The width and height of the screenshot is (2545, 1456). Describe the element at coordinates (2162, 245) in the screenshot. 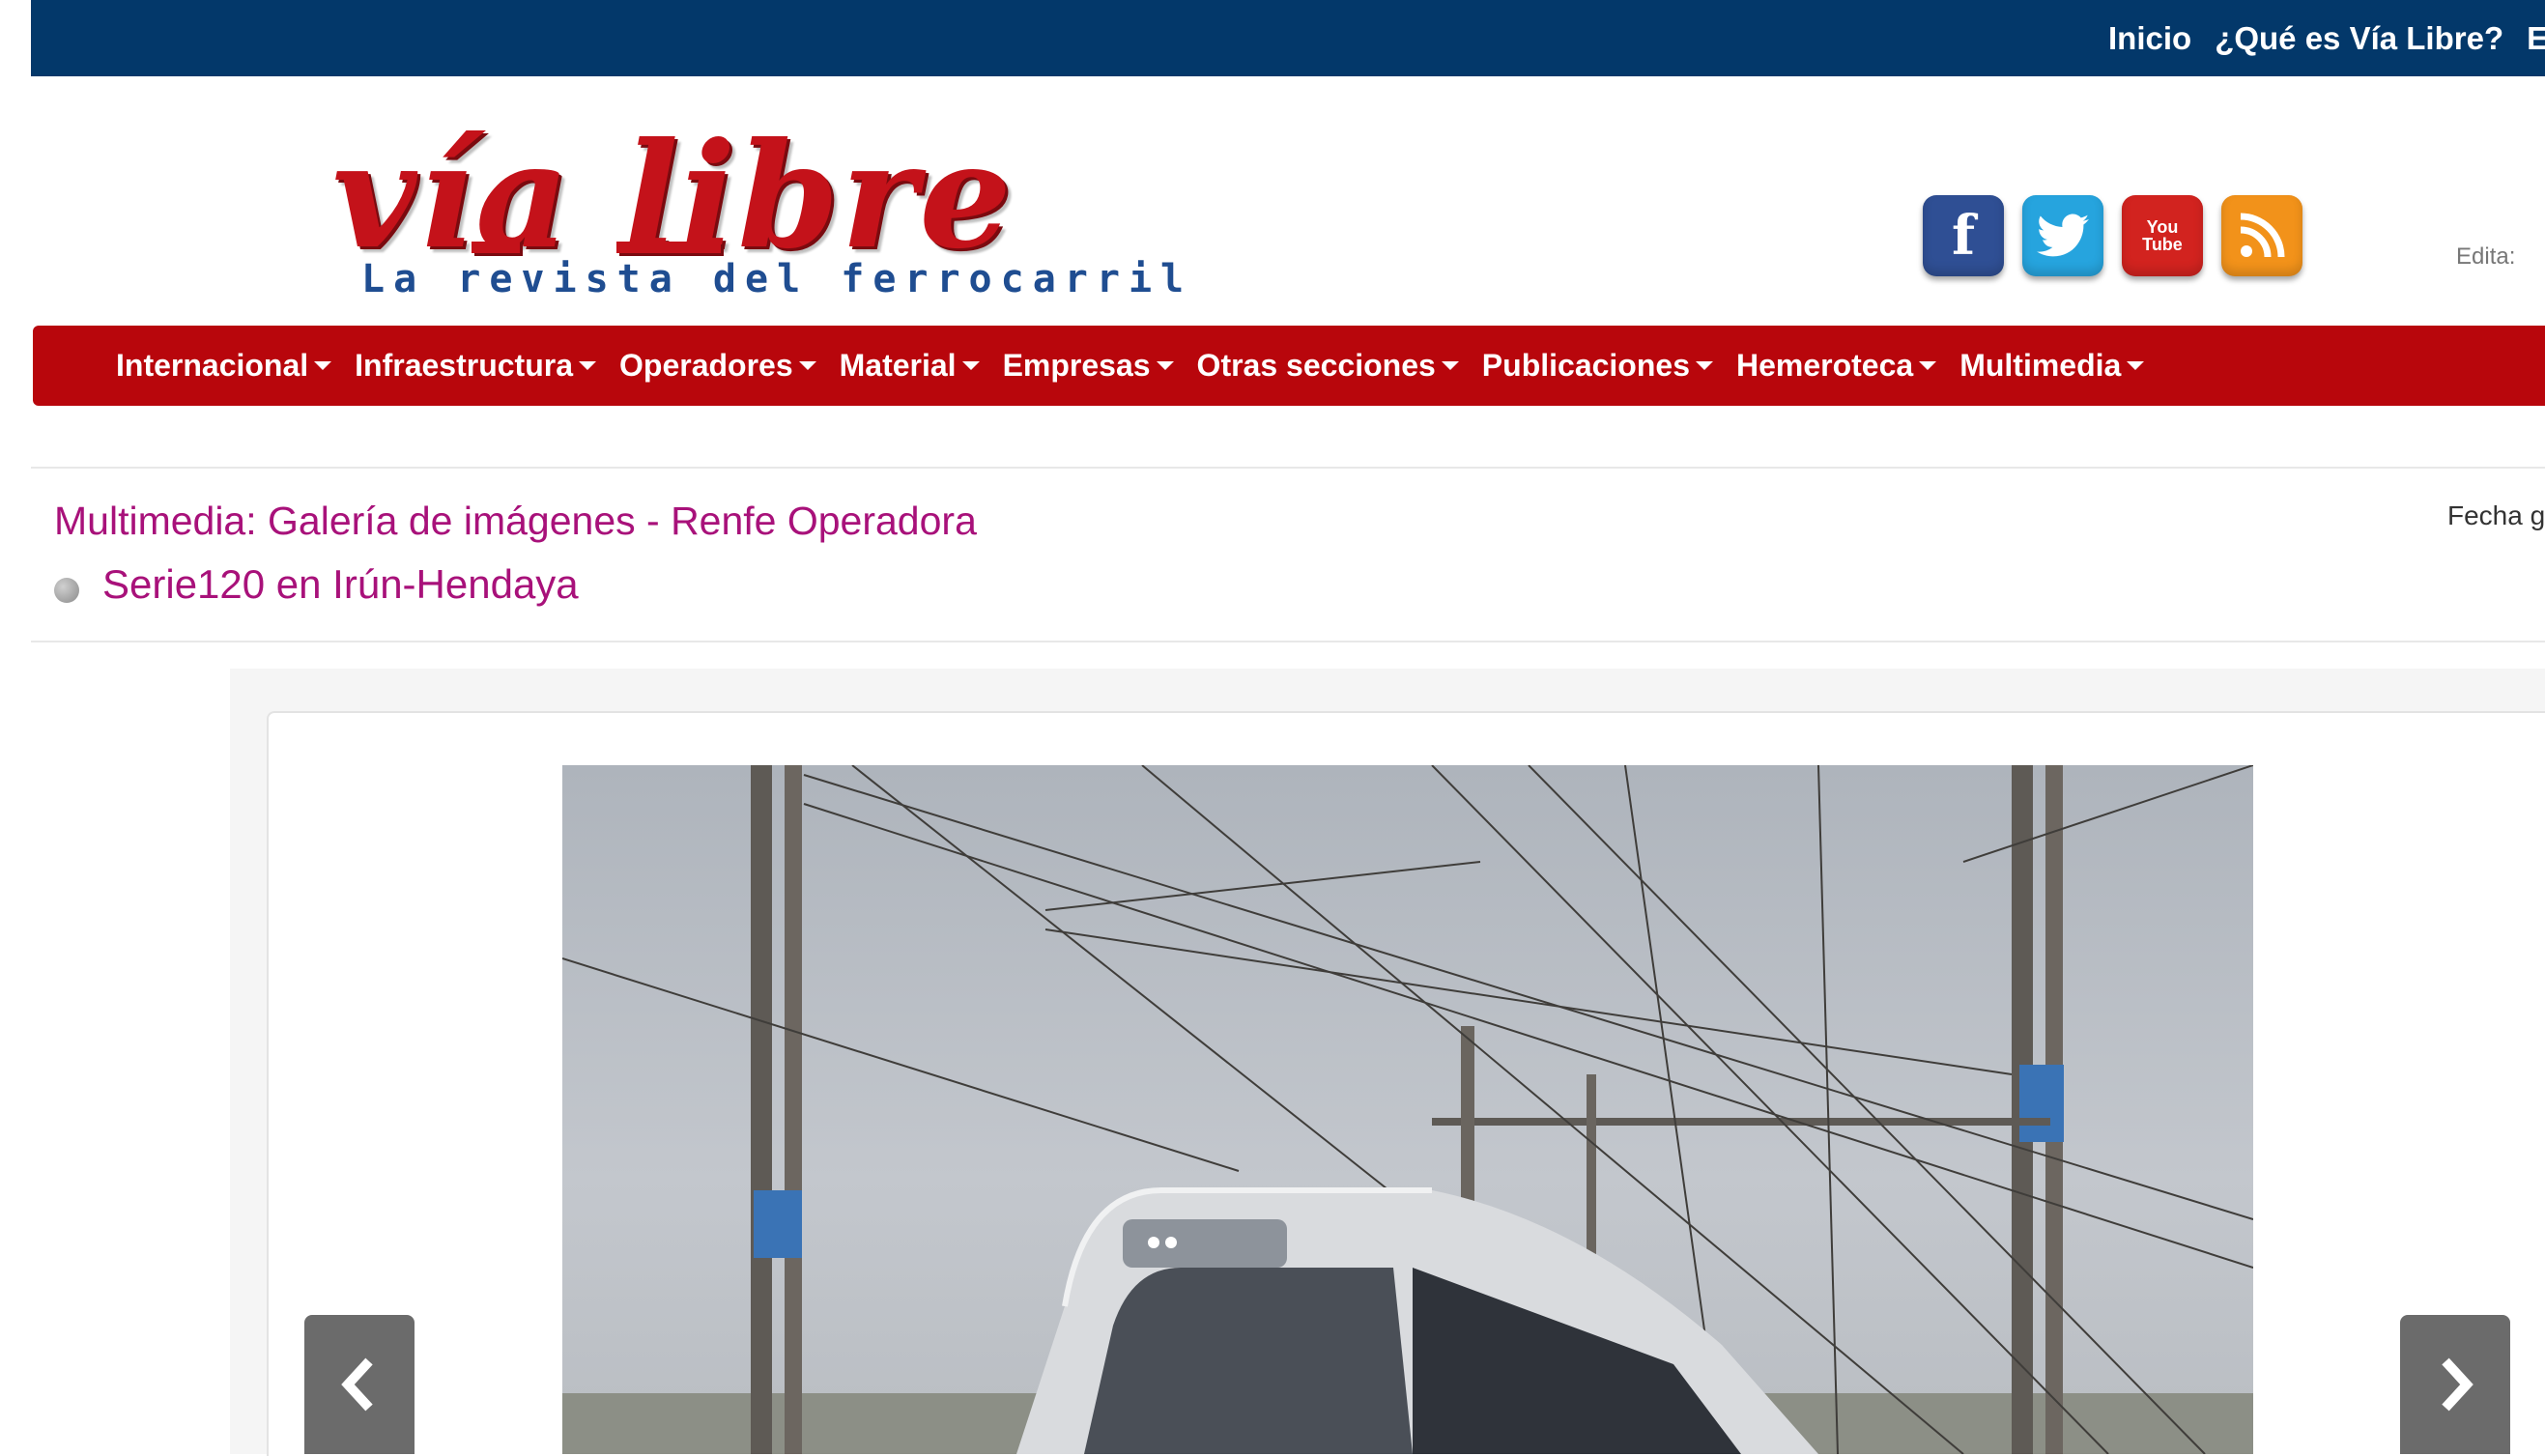

I see `youtube-text-tube: Tube` at that location.